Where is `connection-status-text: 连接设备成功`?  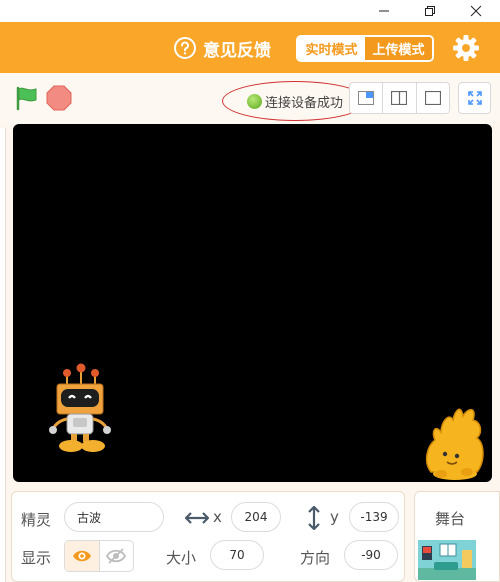
connection-status-text: 连接设备成功 is located at coordinates (303, 103).